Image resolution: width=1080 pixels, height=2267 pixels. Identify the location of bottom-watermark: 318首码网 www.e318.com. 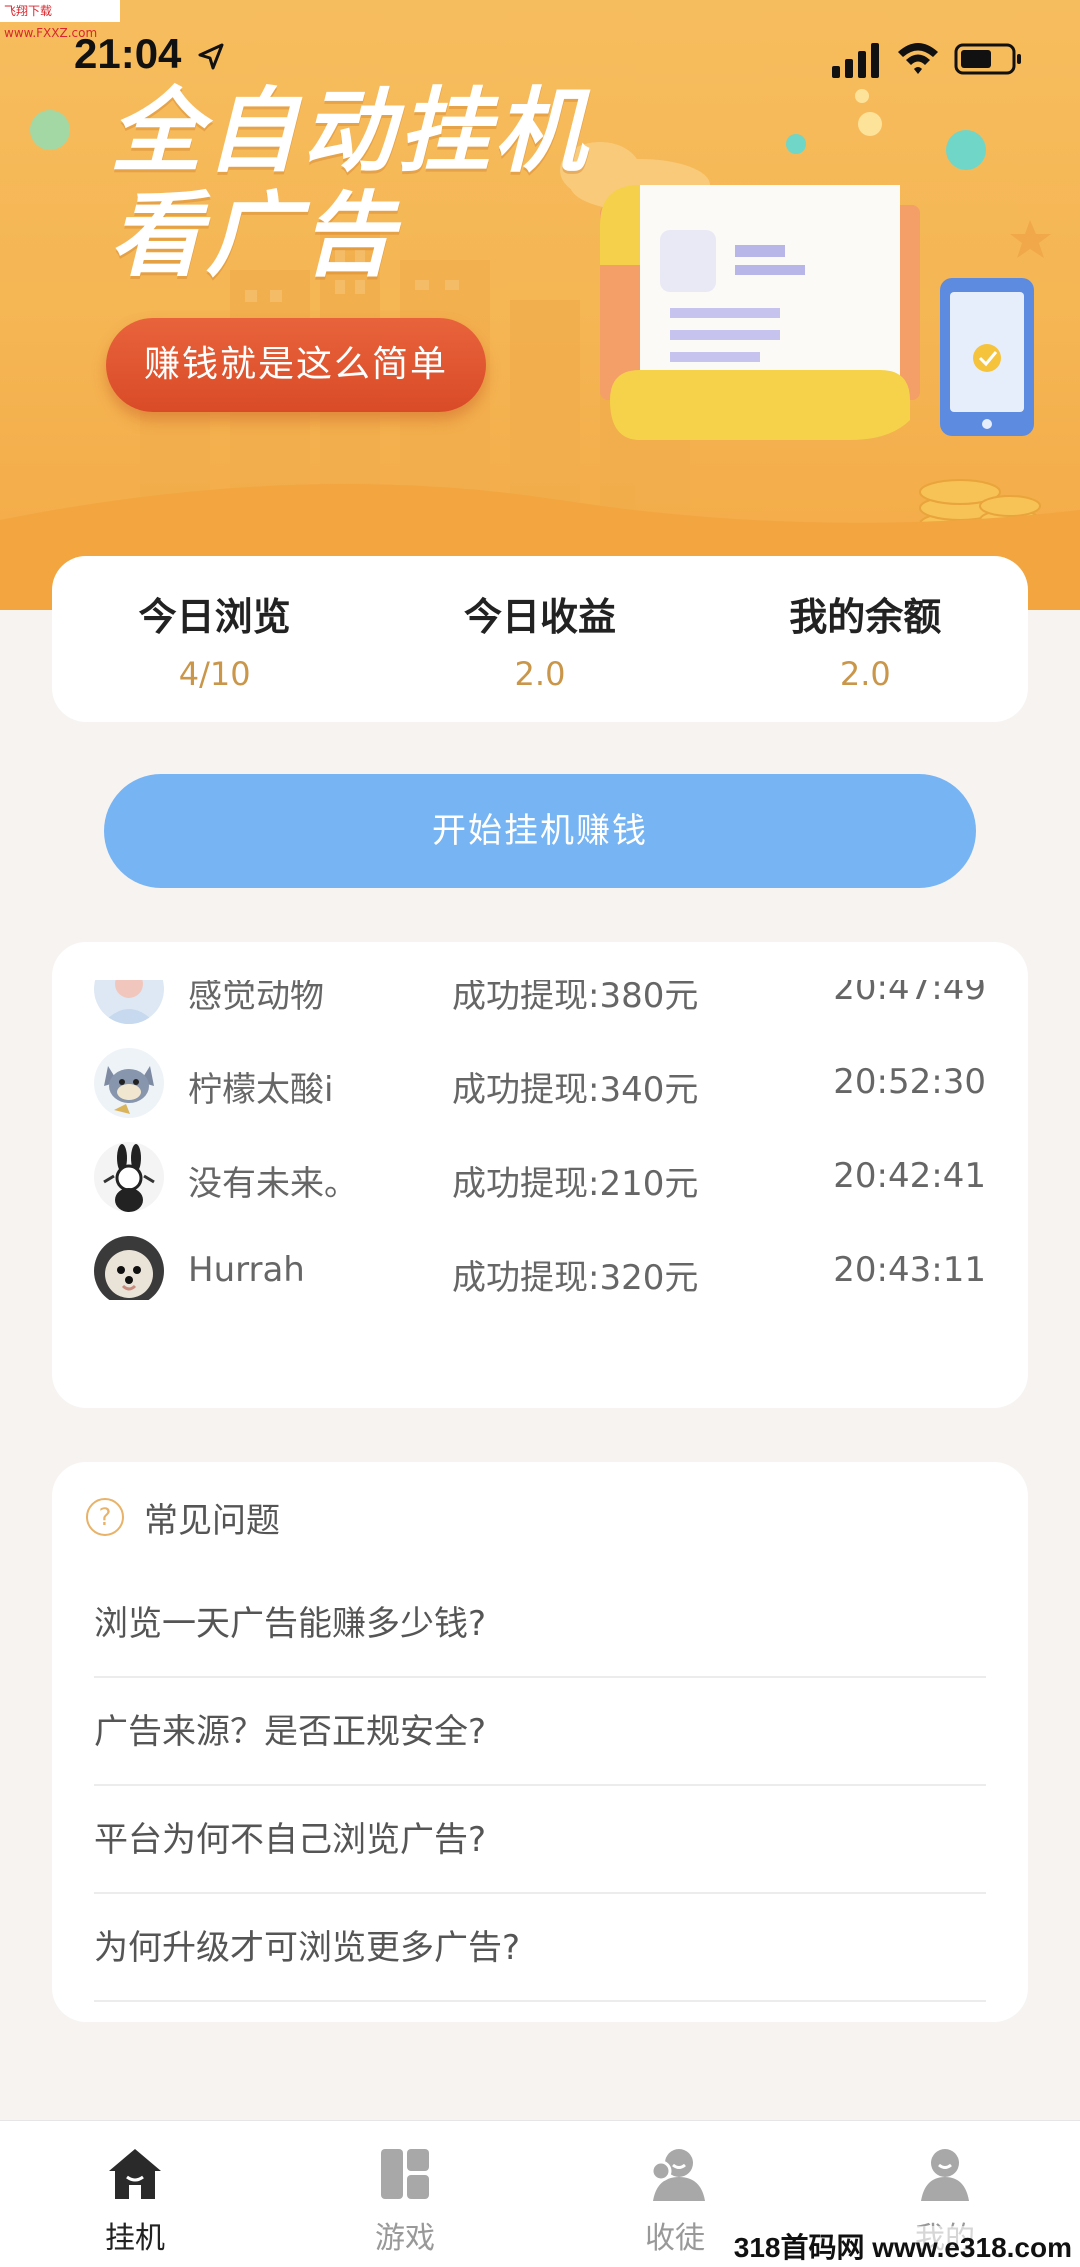
(902, 2246).